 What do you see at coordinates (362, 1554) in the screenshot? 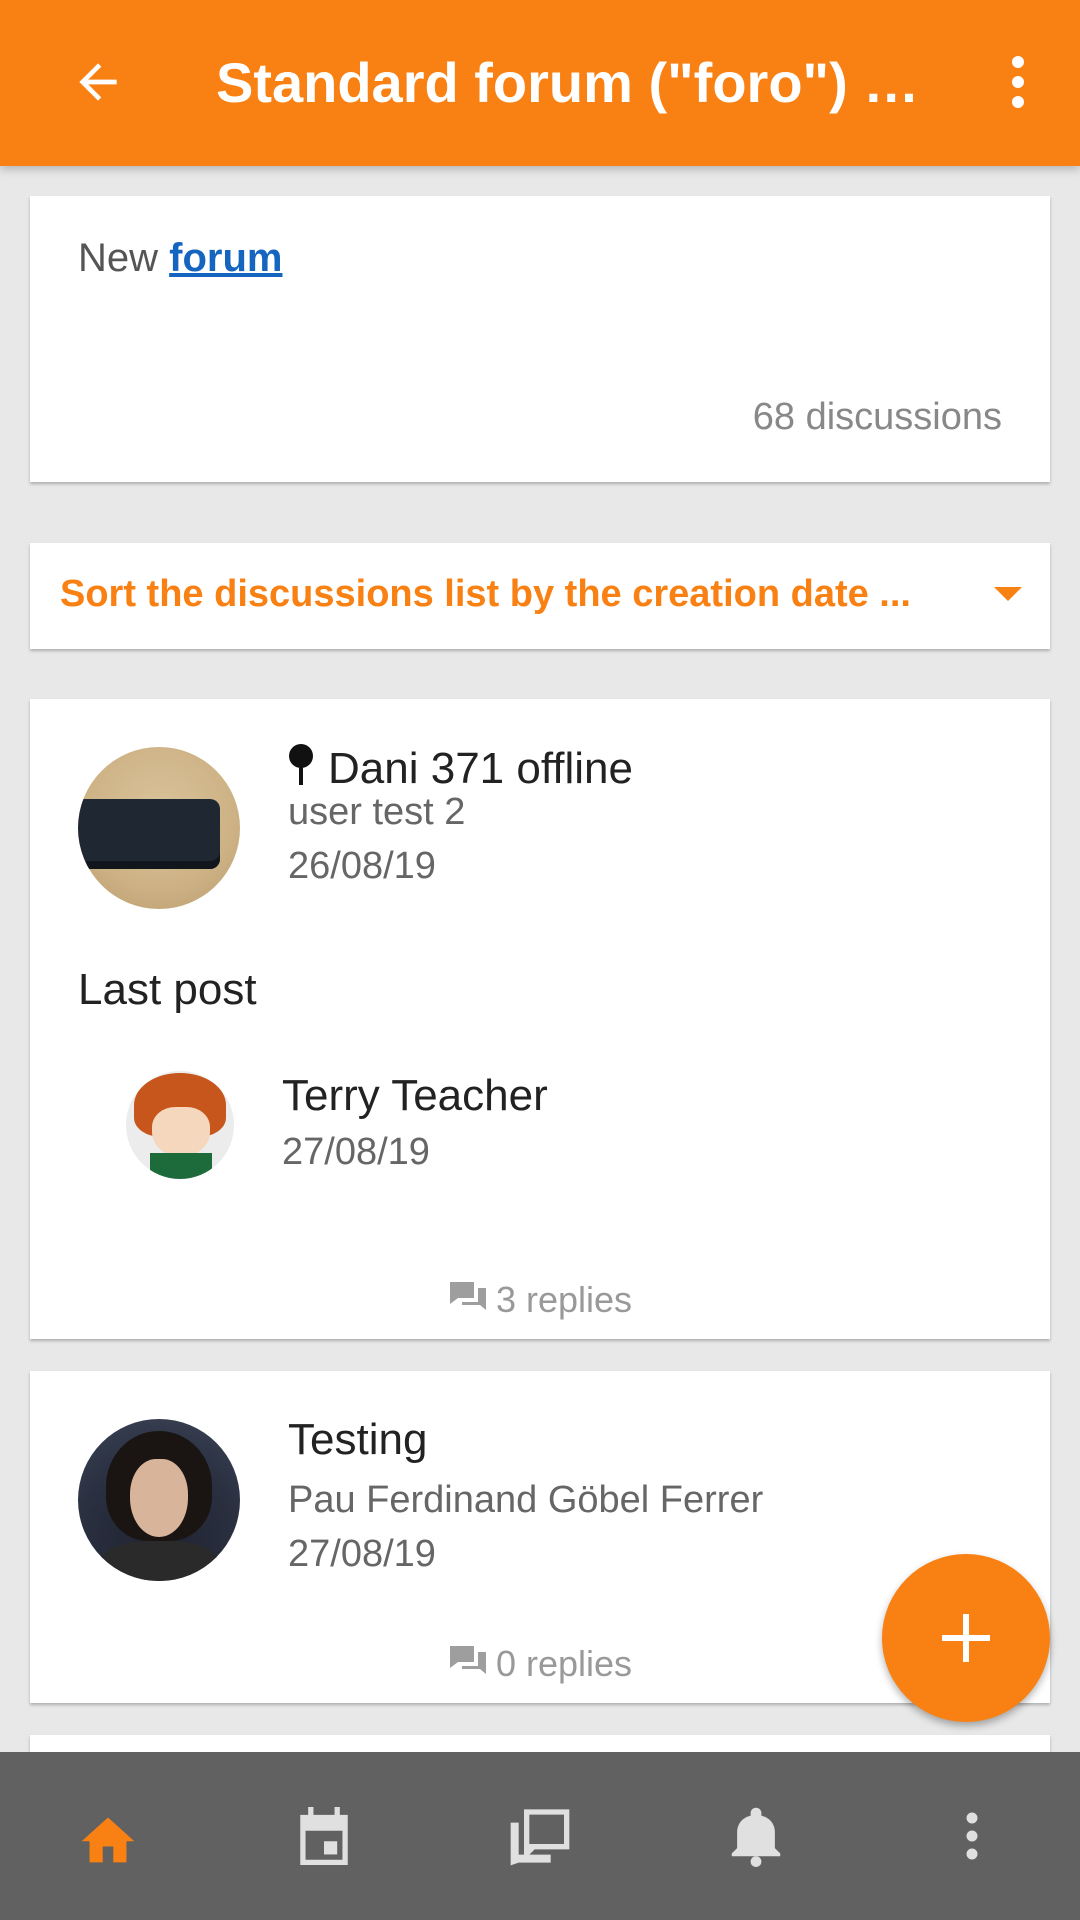
I see `discussion-date: 27/08/19` at bounding box center [362, 1554].